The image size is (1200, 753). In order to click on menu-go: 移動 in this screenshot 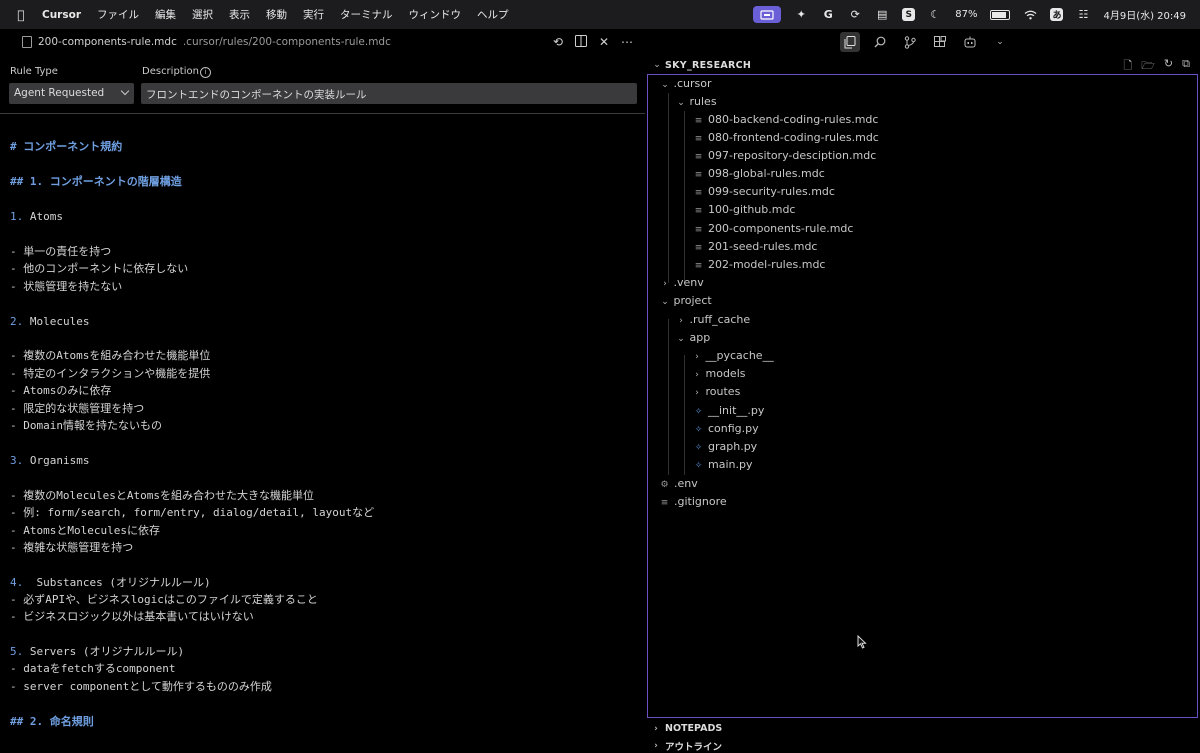, I will do `click(276, 14)`.